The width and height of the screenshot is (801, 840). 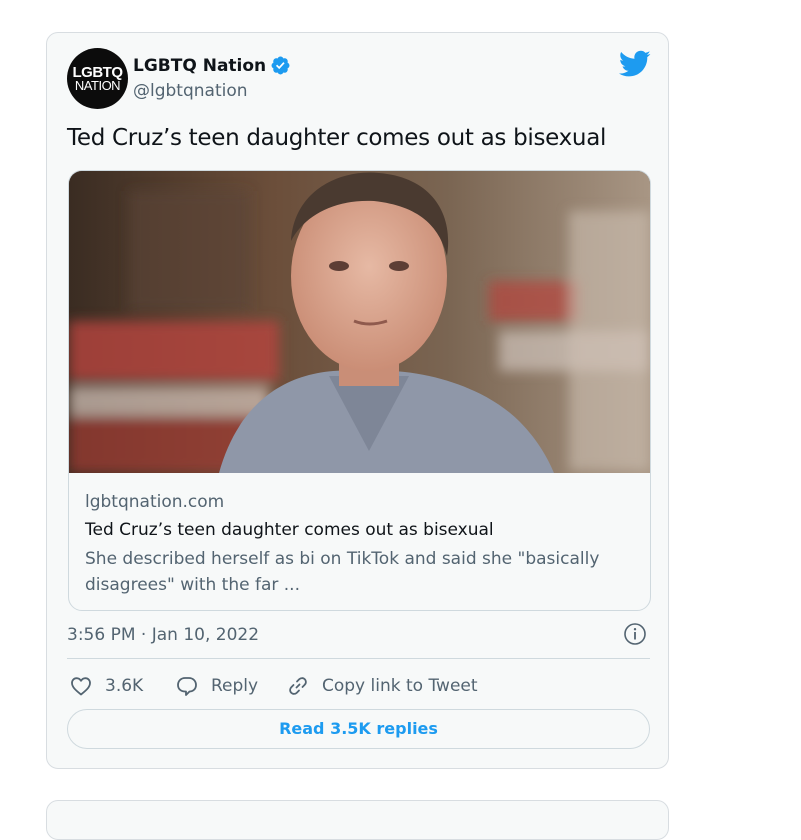 I want to click on like-button: 3.6K, so click(x=106, y=686).